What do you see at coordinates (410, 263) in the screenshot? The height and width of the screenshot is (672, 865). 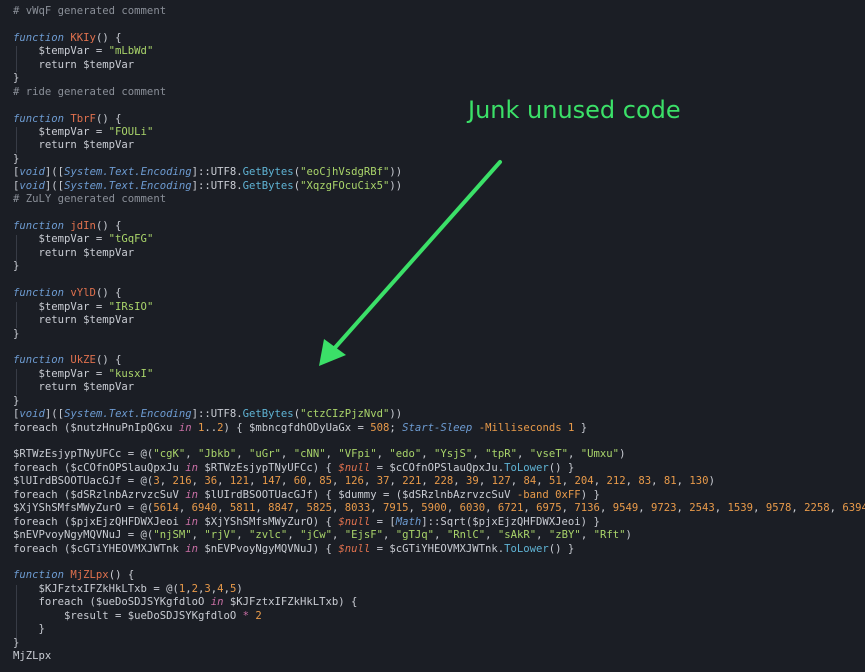 I see `annotation-arrow-icon` at bounding box center [410, 263].